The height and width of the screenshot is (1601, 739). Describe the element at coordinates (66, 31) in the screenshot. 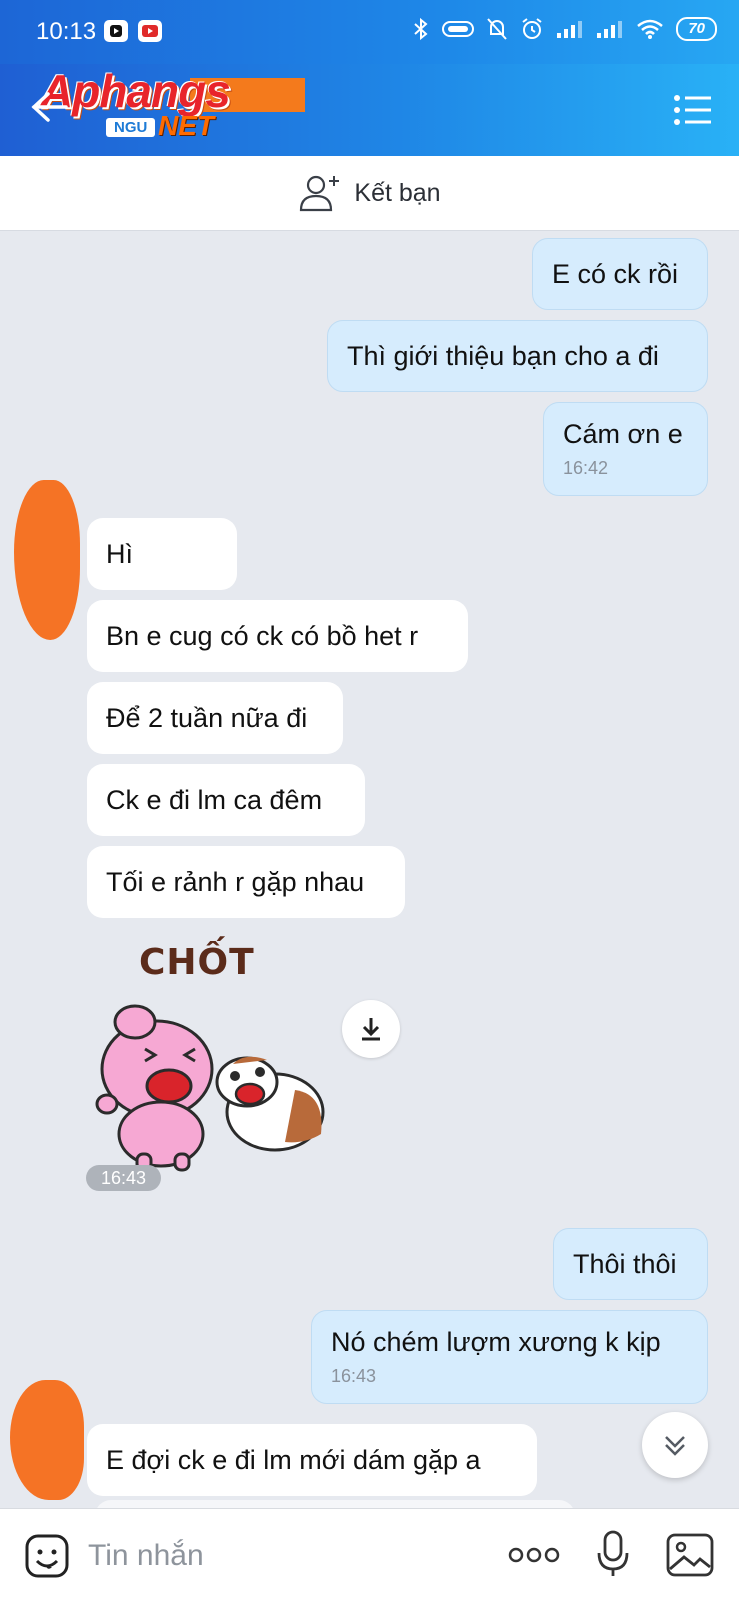

I see `status-time: 10:13` at that location.